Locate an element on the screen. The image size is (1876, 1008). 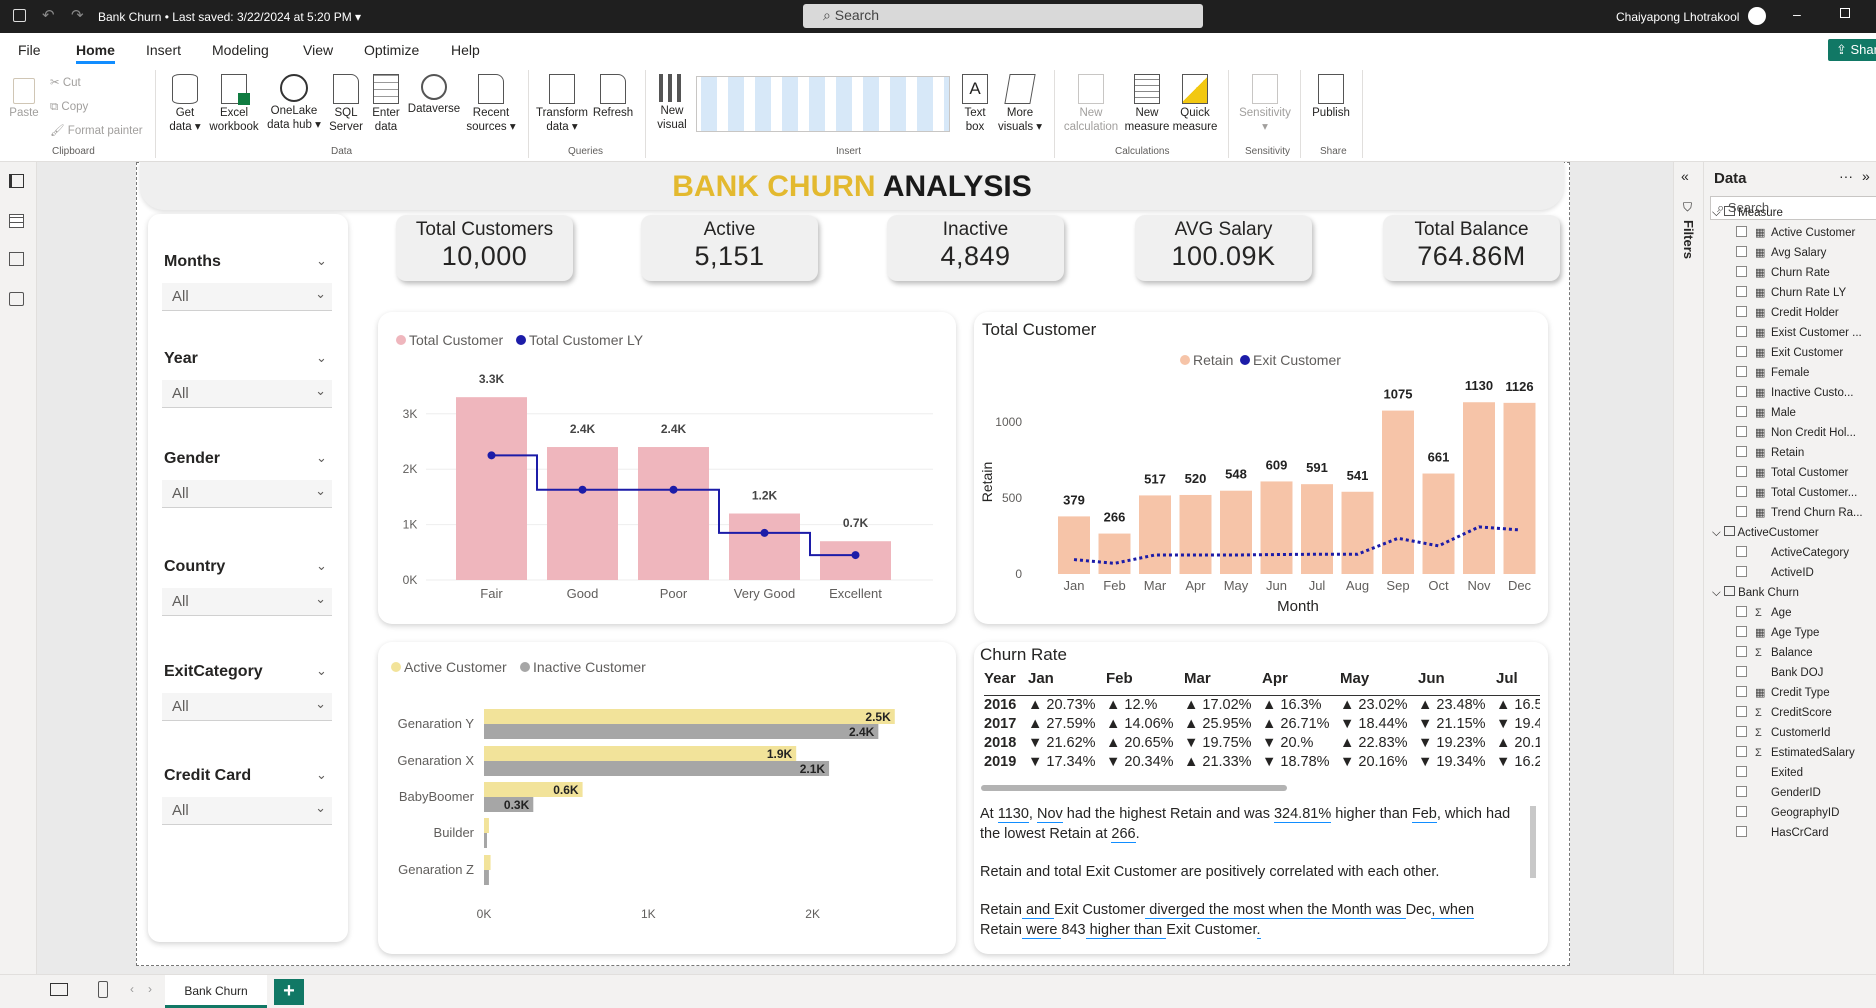
format-painter-button: 🖌 Format painter is located at coordinates (96, 131).